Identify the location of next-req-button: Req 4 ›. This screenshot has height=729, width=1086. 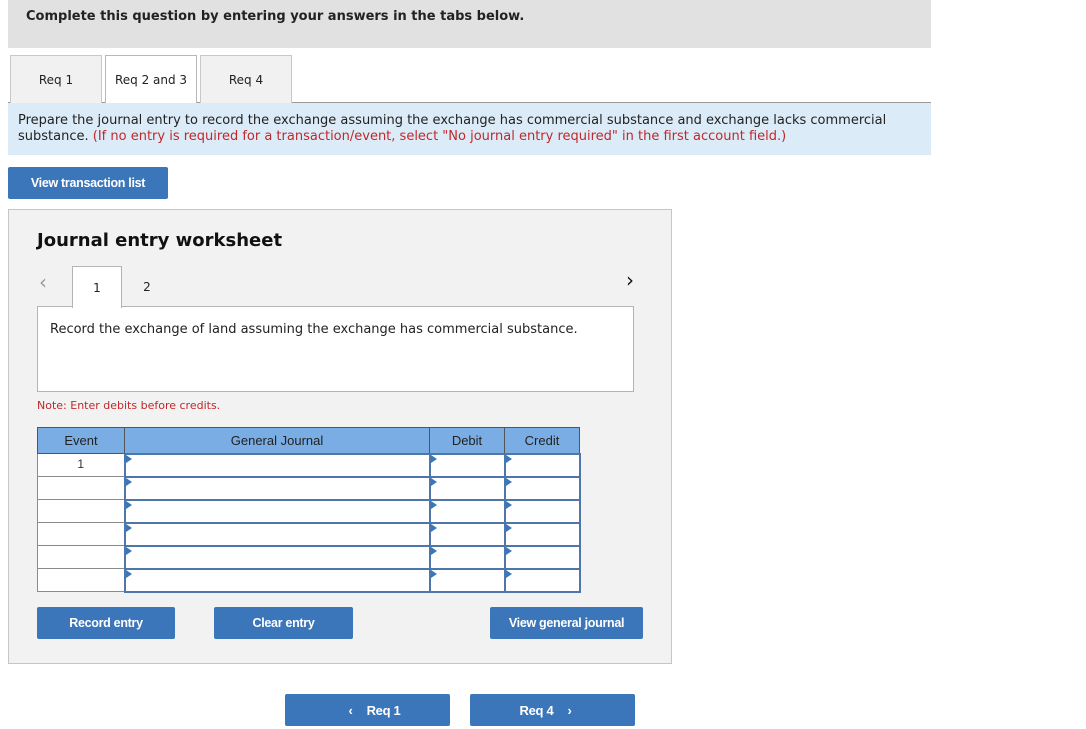
(552, 710).